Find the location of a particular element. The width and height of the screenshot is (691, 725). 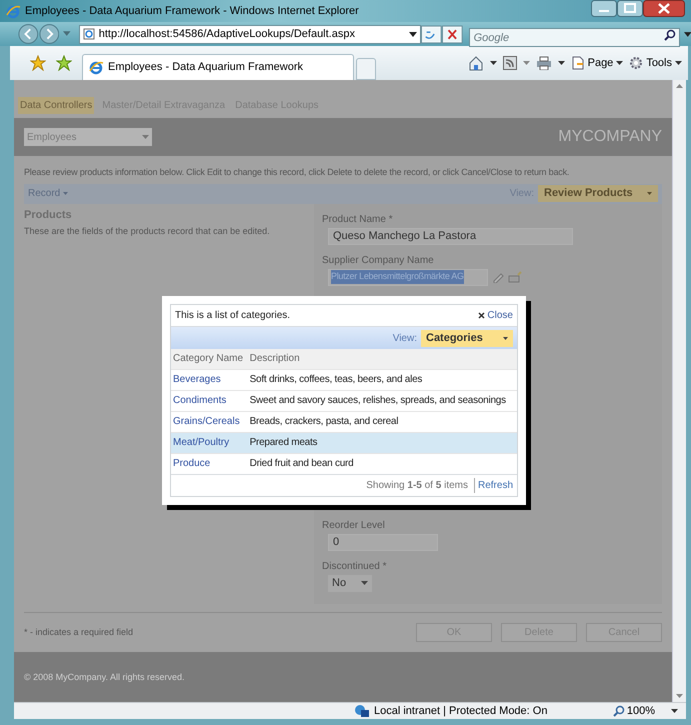

browser-tab: Employees - Data Aquarium Framework is located at coordinates (218, 67).